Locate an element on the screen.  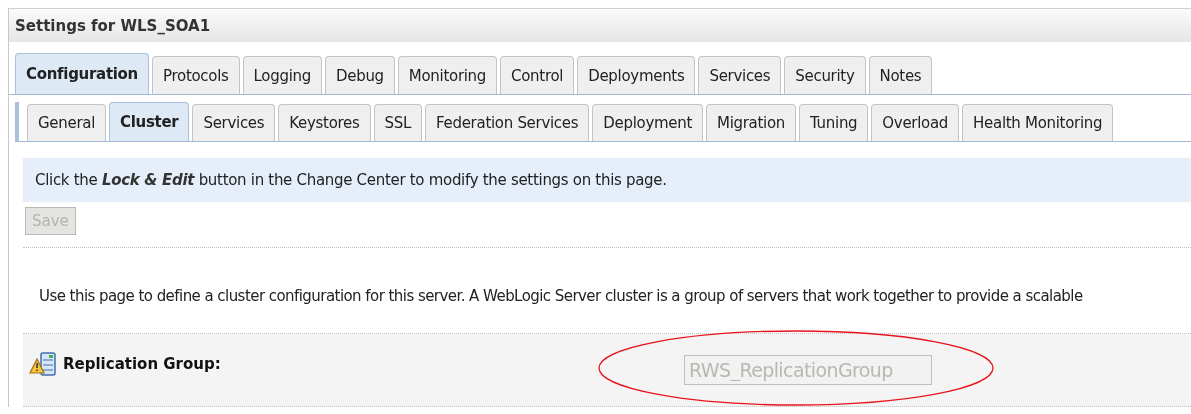
tab: Notes is located at coordinates (900, 75).